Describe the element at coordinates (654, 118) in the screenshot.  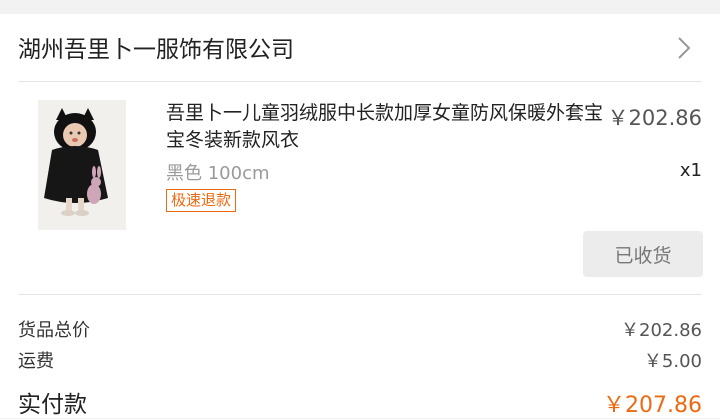
I see `product-price: ￥202.86` at that location.